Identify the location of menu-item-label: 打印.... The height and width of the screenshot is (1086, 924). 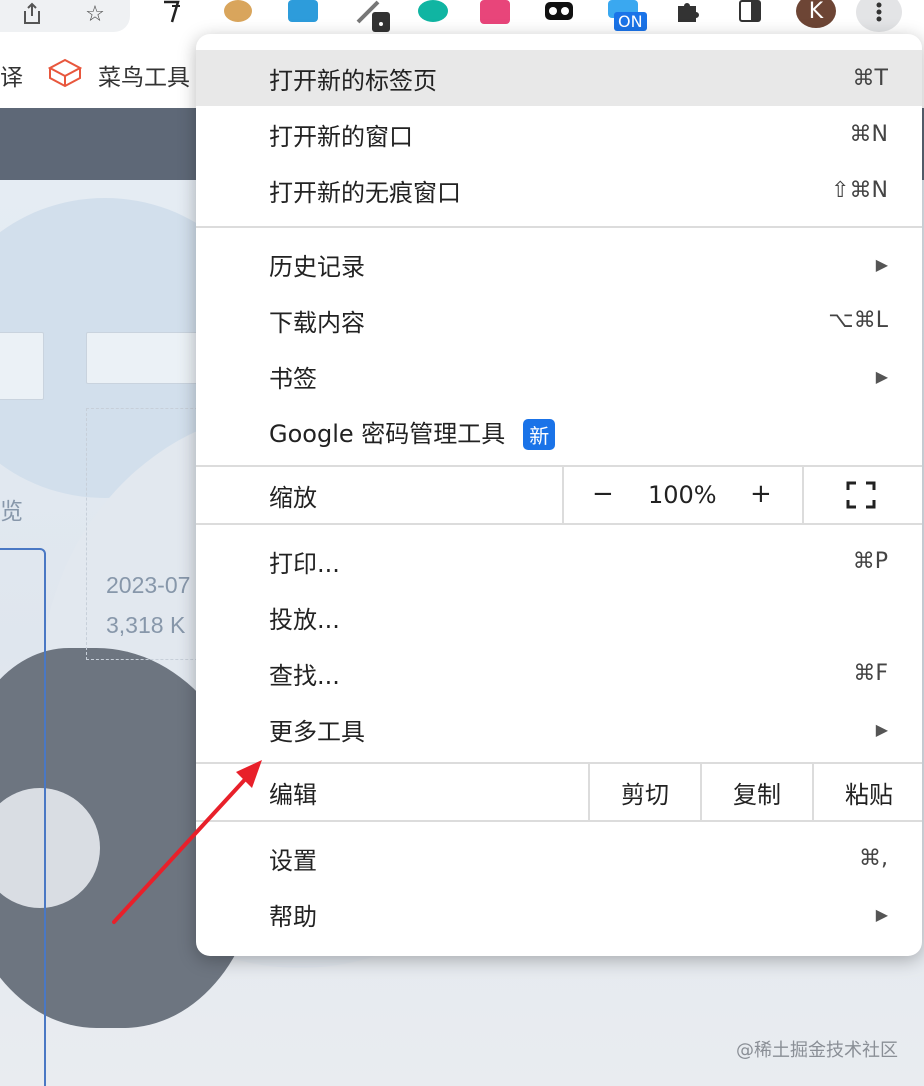
(304, 563).